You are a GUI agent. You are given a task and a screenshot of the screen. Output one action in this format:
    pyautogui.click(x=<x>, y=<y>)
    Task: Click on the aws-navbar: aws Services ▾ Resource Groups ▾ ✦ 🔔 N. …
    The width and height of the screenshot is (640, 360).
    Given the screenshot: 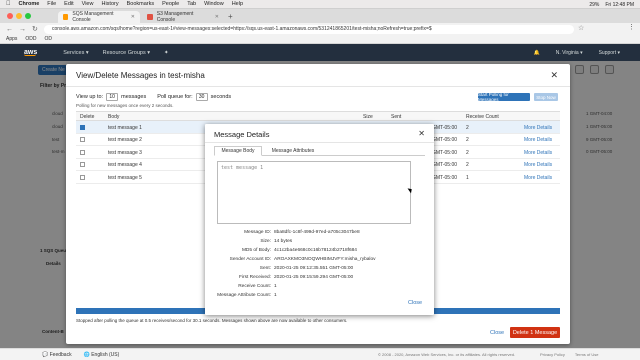 What is the action you would take?
    pyautogui.click(x=320, y=52)
    